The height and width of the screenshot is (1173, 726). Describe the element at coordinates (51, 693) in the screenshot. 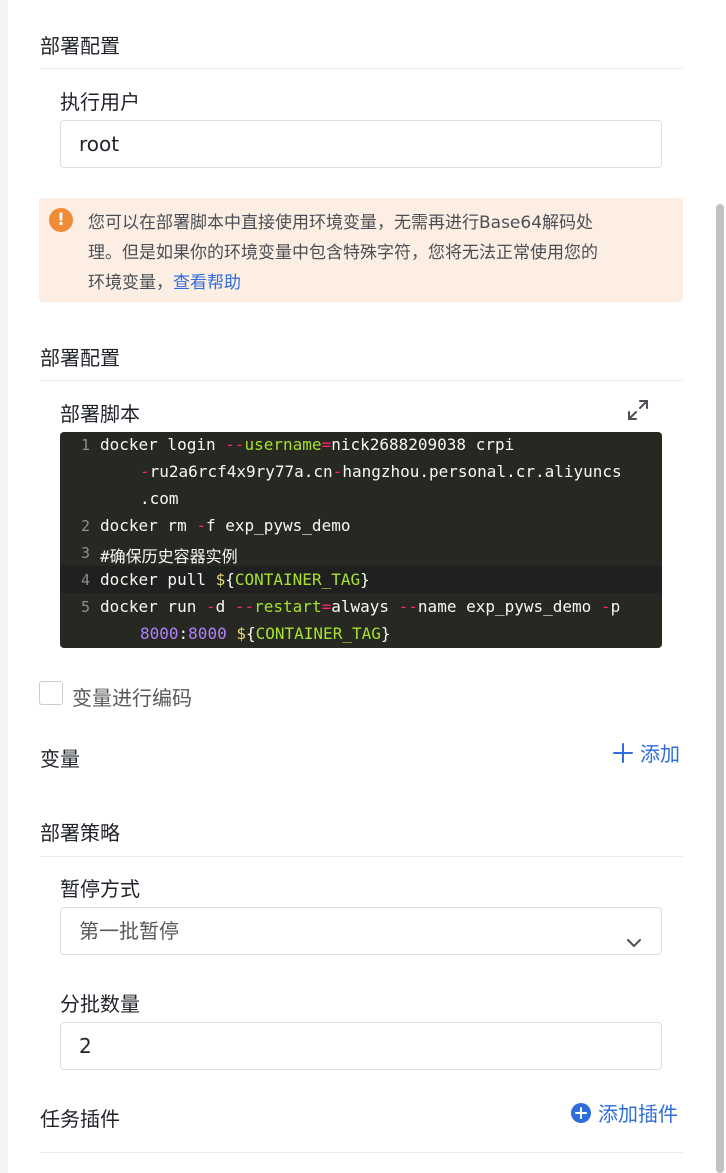

I see `encode-variables-checkbox` at that location.